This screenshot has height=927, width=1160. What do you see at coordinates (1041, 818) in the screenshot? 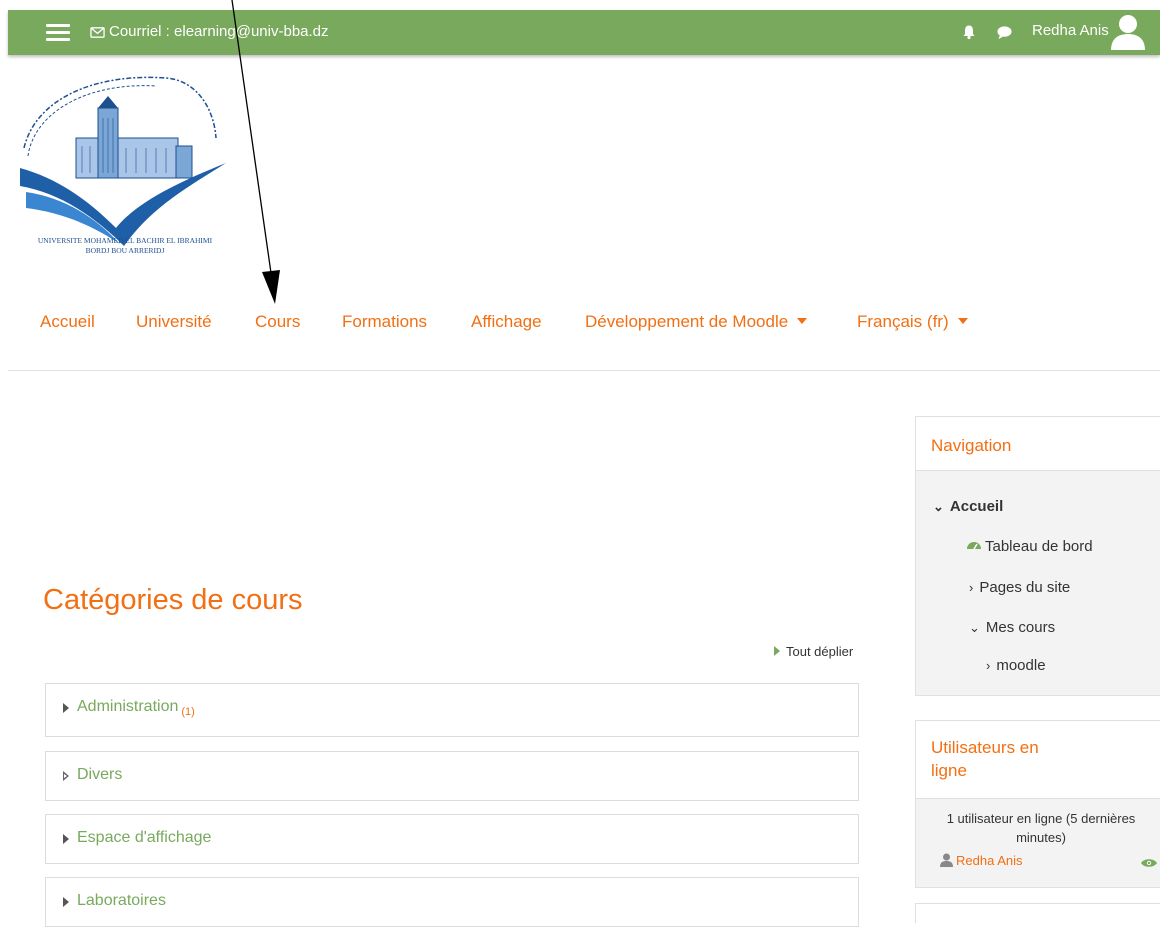
I see `online-summary-line1: 1 utilisateur en ligne (5 dernières` at bounding box center [1041, 818].